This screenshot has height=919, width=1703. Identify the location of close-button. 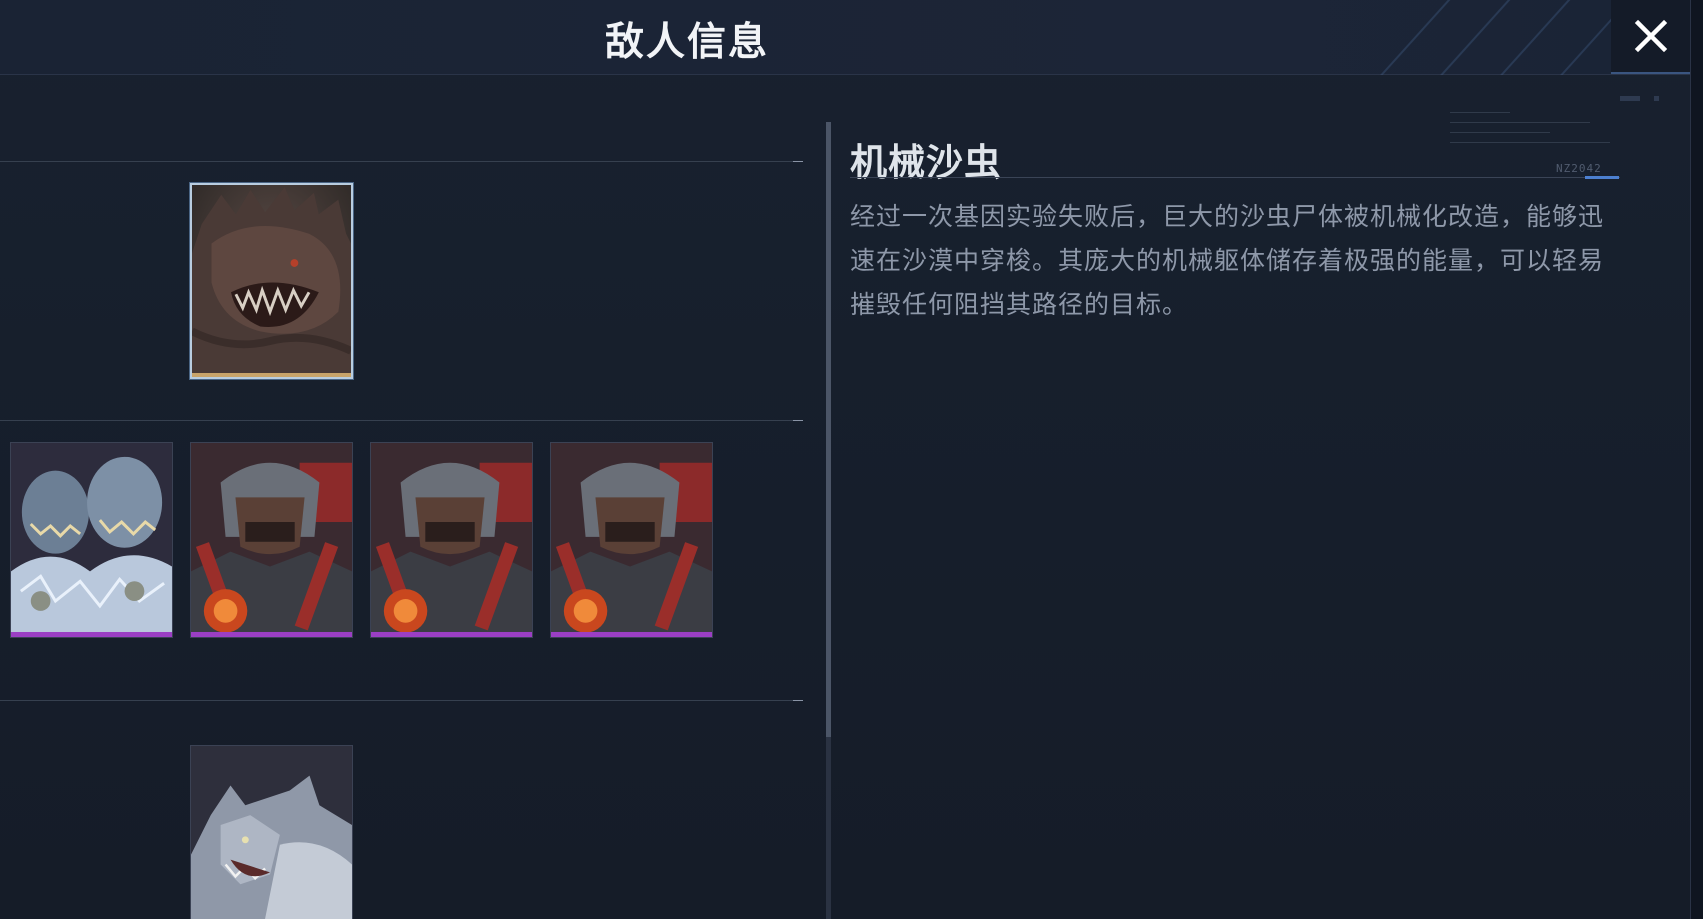
(1651, 37).